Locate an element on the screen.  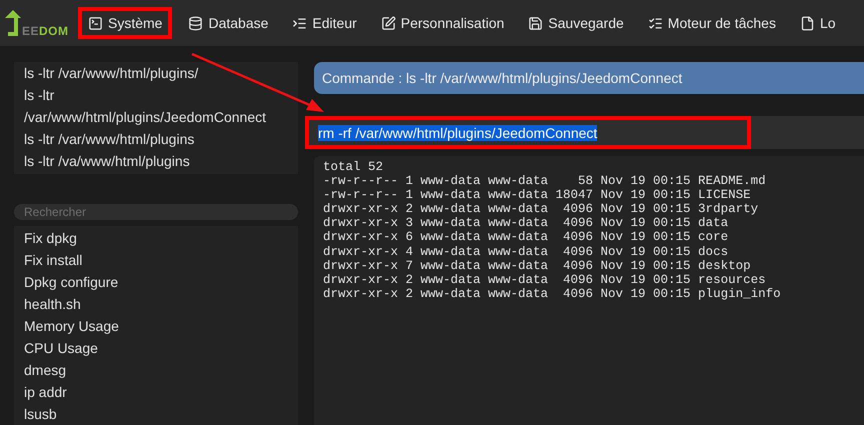
output-line: drwxr-xr-x 7 www-data www-data 4096 Nov 19 00:15 desktop is located at coordinates (537, 265).